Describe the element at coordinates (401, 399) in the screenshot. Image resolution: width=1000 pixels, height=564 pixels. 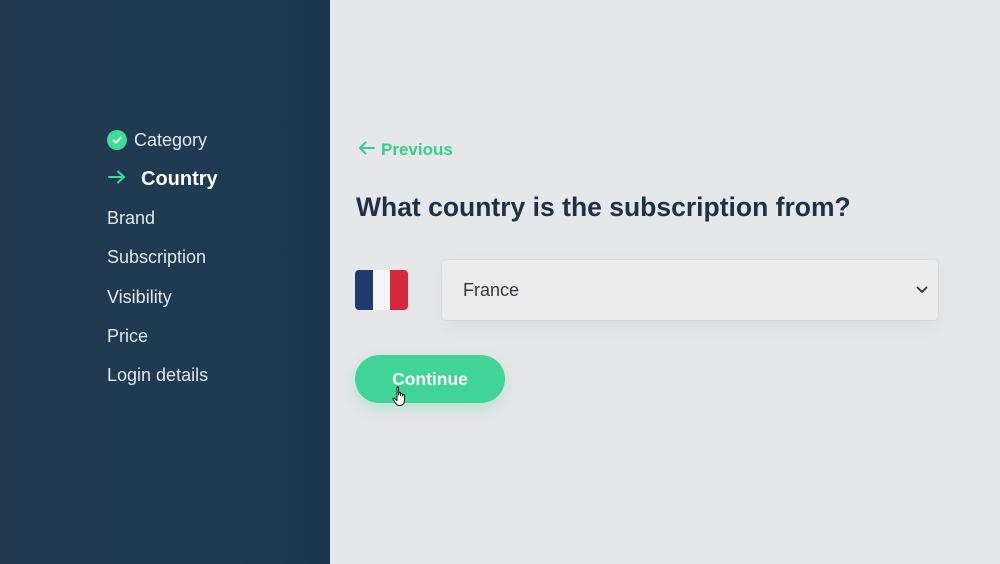
I see `hand-cursor-icon` at that location.